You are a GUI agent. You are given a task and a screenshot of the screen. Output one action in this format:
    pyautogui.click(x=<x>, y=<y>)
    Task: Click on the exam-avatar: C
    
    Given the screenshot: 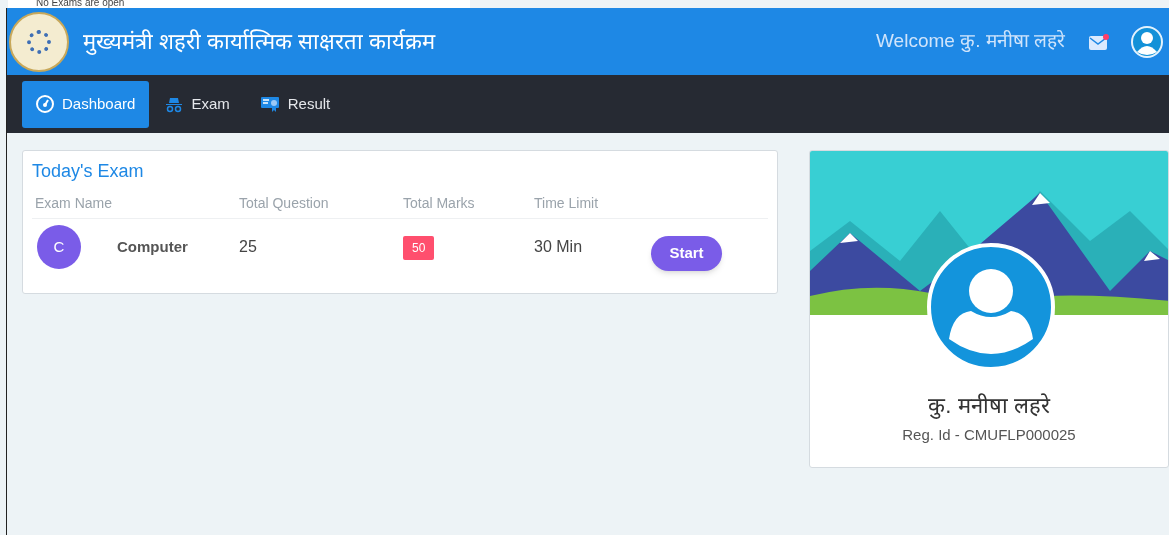 What is the action you would take?
    pyautogui.click(x=59, y=247)
    